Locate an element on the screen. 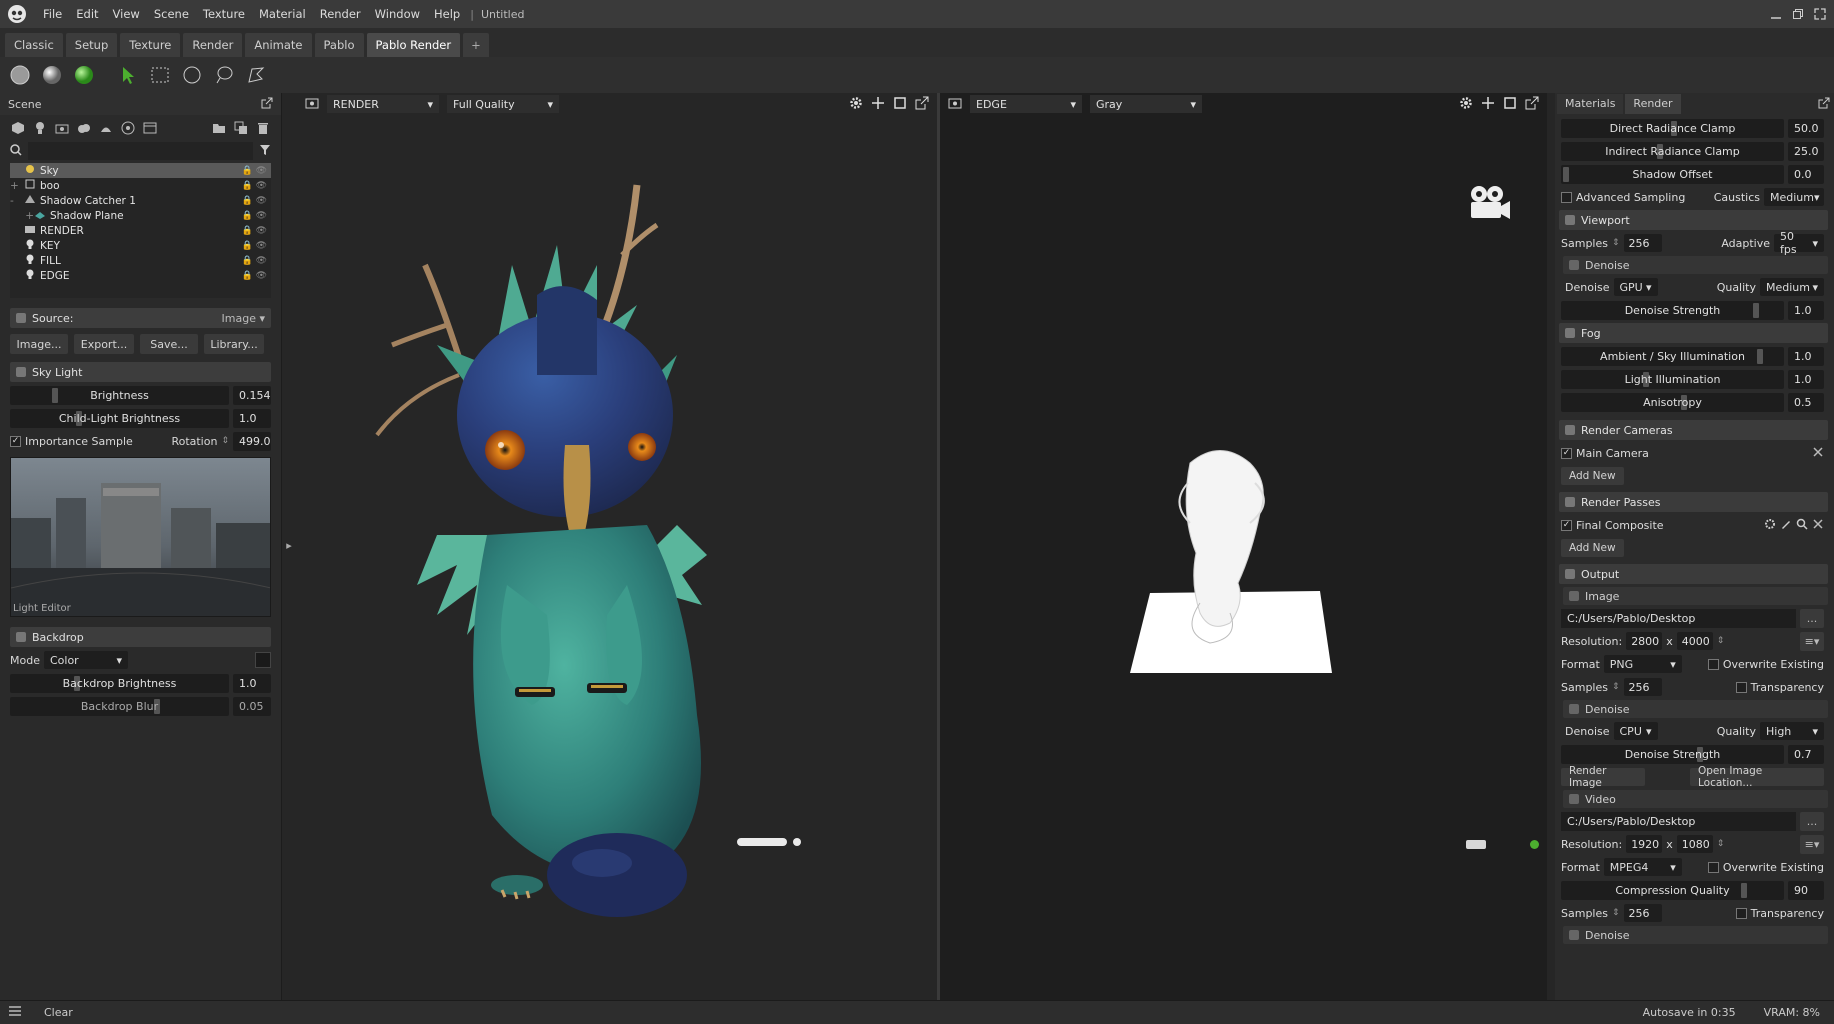 The width and height of the screenshot is (1834, 1024). backdrop-blur-value: 0.05 is located at coordinates (252, 706).